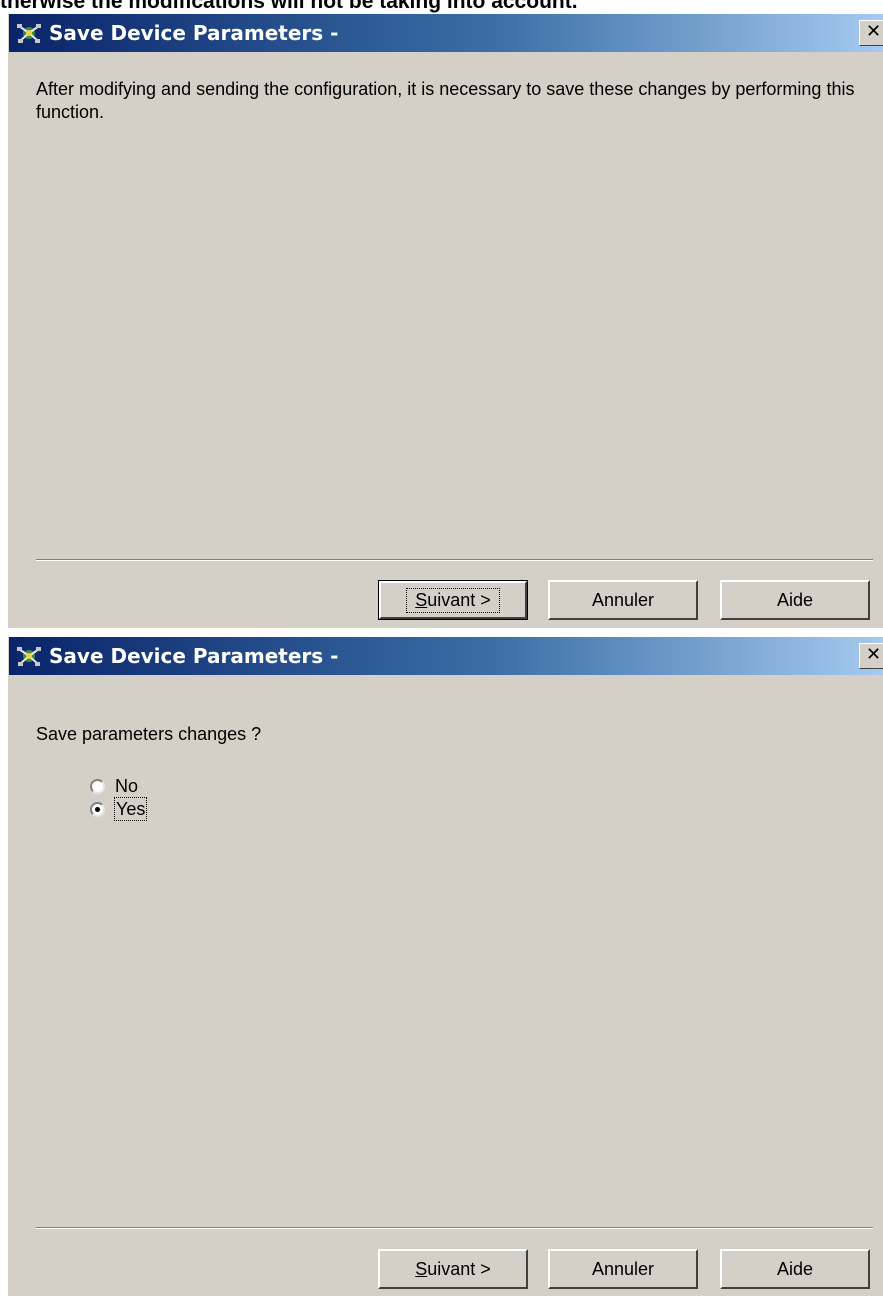 This screenshot has height=1296, width=883. Describe the element at coordinates (131, 809) in the screenshot. I see `radio-label-yes: Yes` at that location.